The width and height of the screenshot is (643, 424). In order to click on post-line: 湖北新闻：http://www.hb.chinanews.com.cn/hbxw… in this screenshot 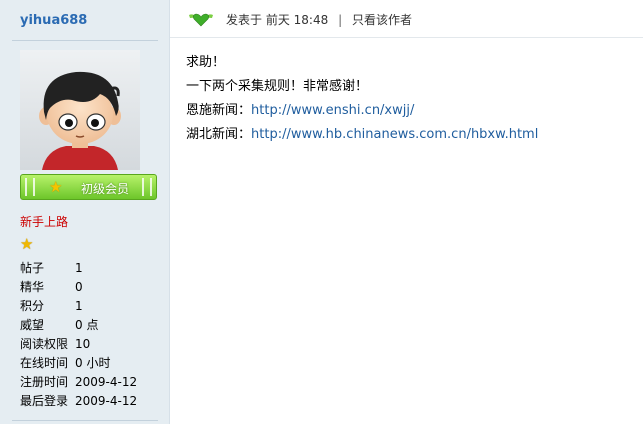, I will do `click(411, 135)`.